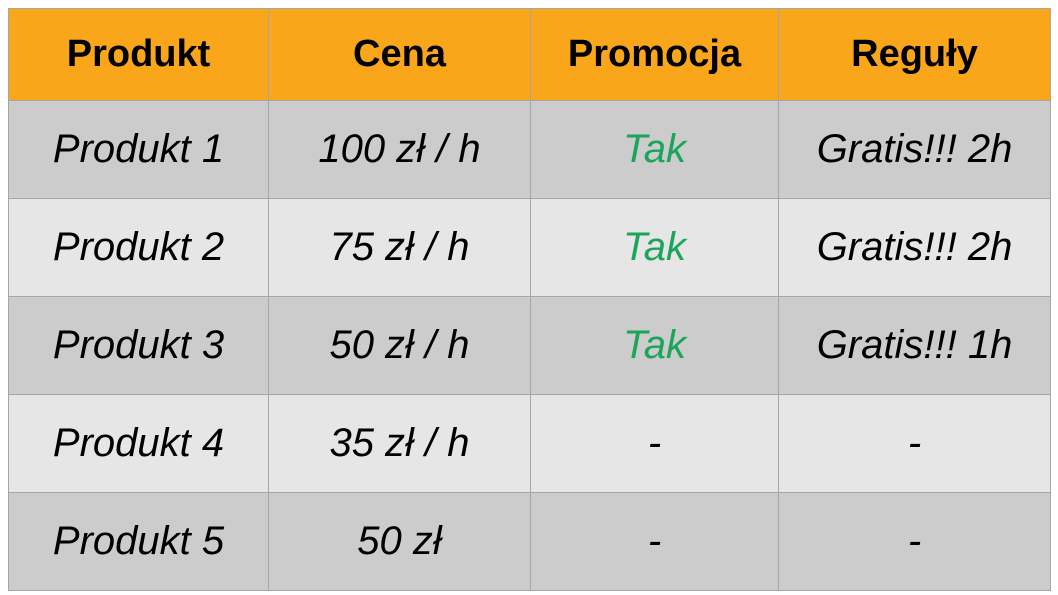 Image resolution: width=1058 pixels, height=595 pixels. I want to click on header-cena: Cena, so click(399, 54).